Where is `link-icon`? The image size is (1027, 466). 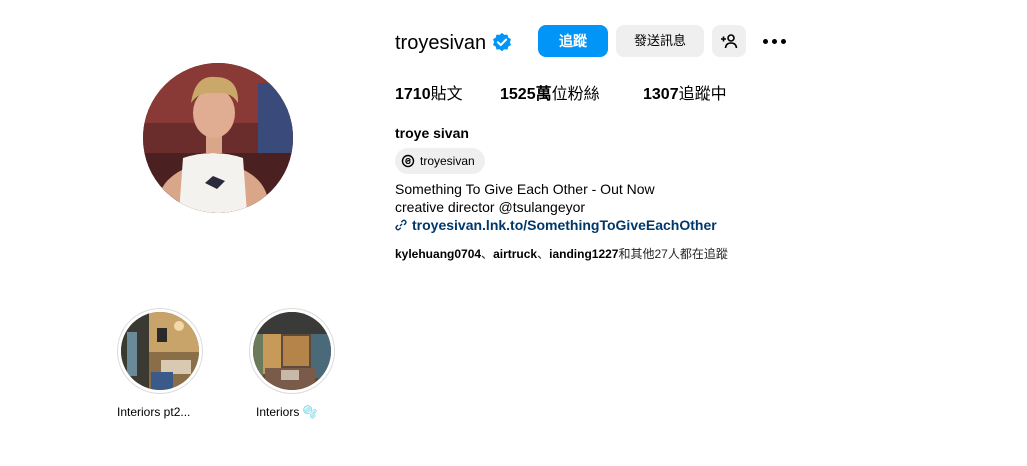
link-icon is located at coordinates (401, 225).